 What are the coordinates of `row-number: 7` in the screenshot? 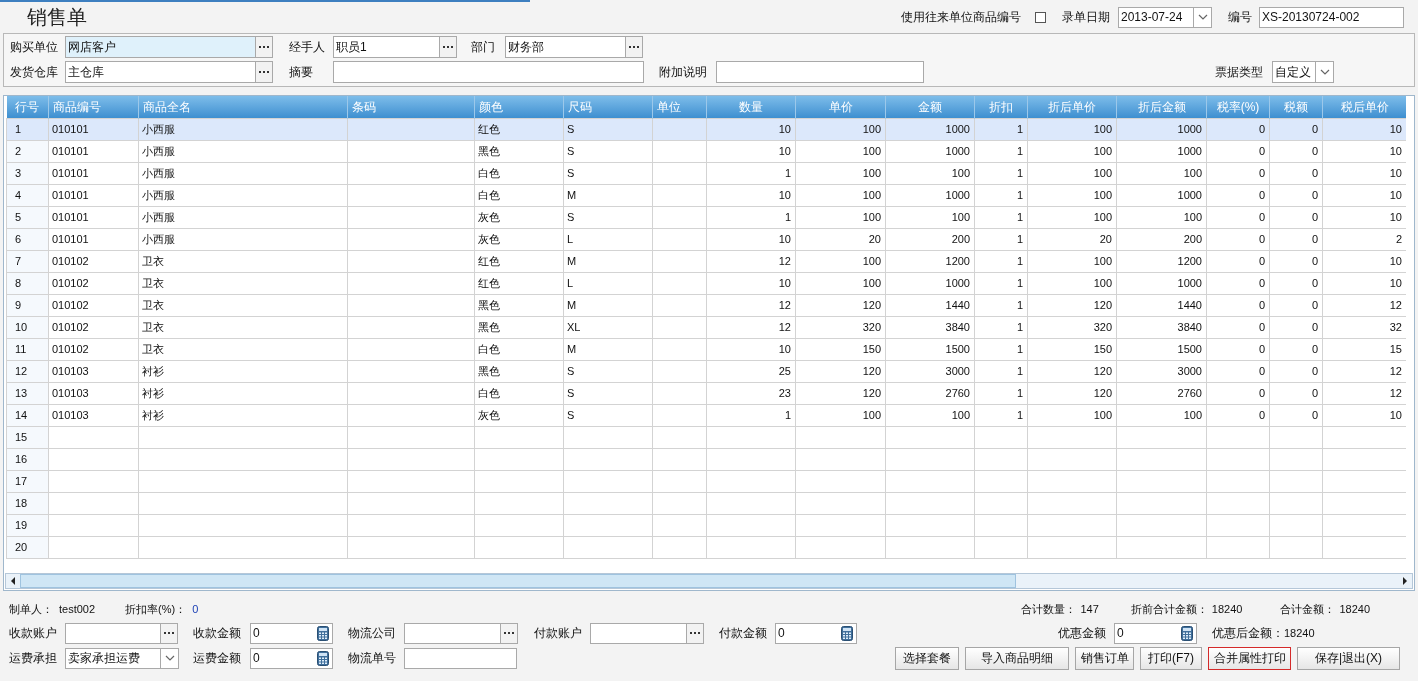 It's located at (27, 261).